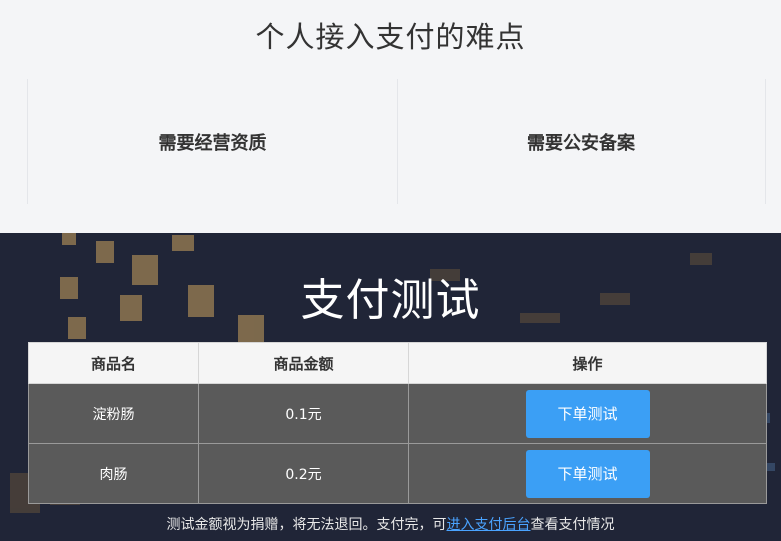  I want to click on column-header-price: 商品金额, so click(303, 363).